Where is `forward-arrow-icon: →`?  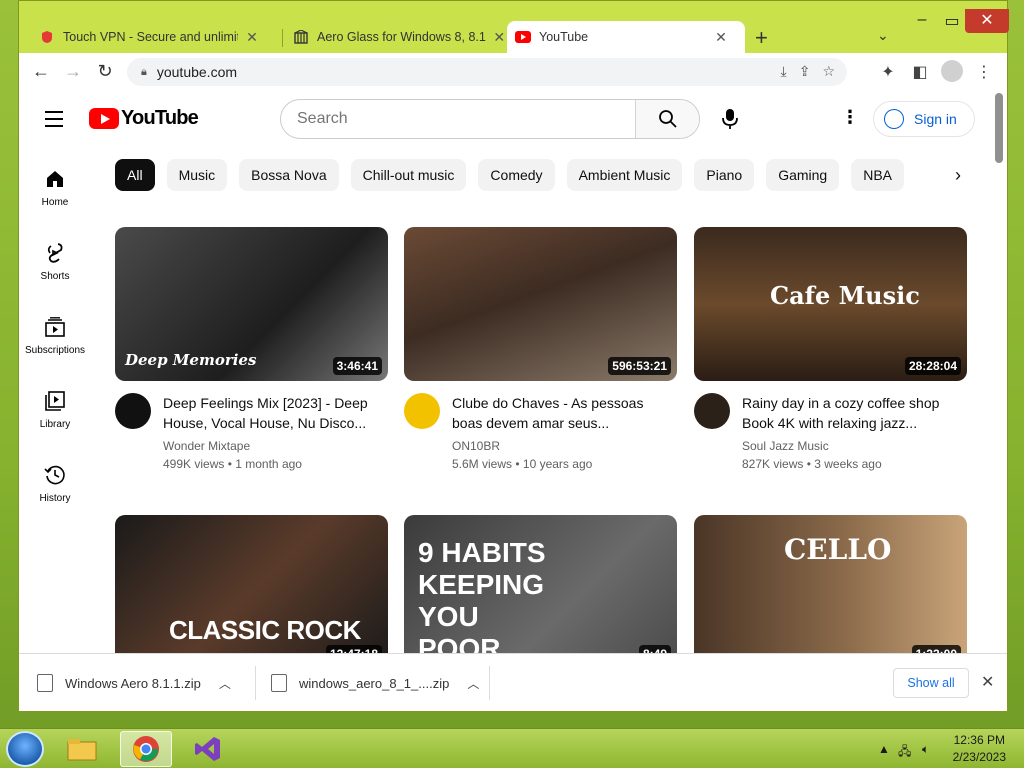 forward-arrow-icon: → is located at coordinates (73, 71).